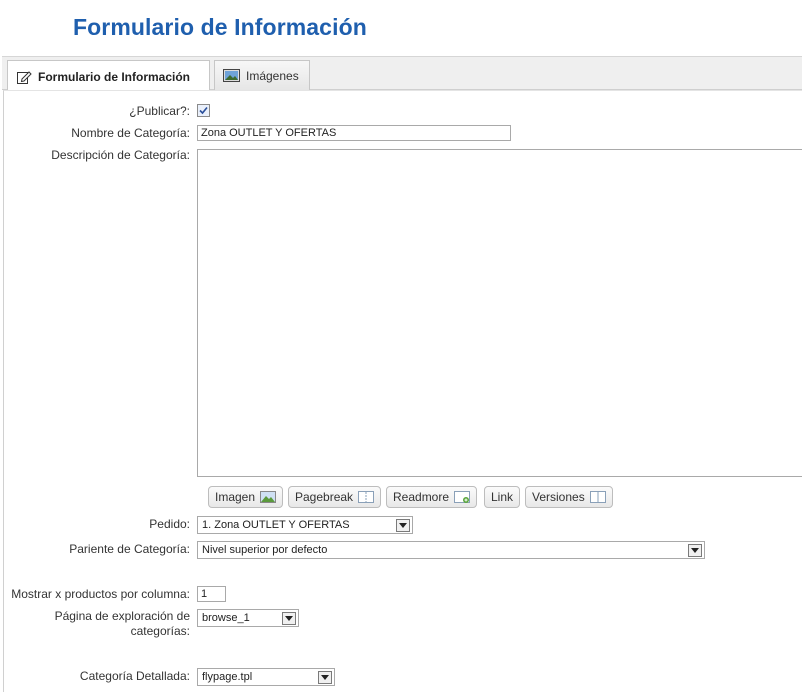 The image size is (802, 692). I want to click on browse-page-value: browse_1, so click(226, 618).